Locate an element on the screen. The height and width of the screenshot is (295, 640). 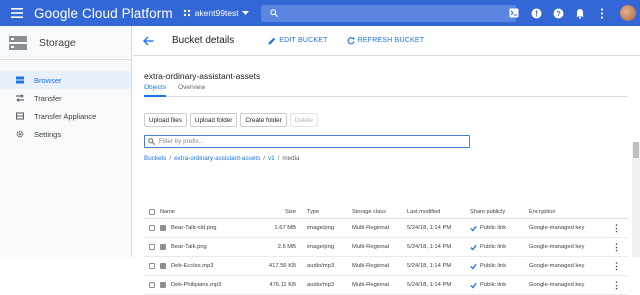
sidebar-item-transfer: Transfer is located at coordinates (65, 98).